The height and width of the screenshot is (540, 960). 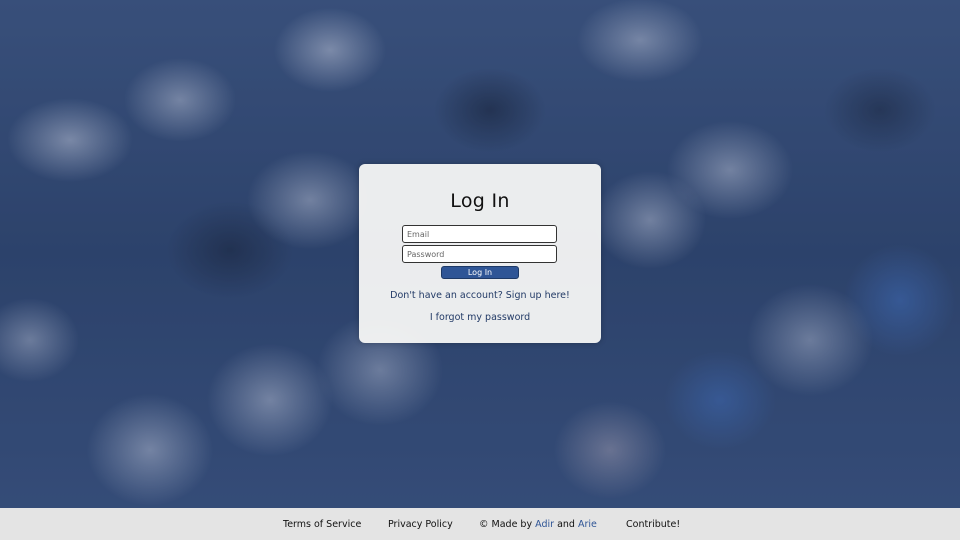 I want to click on contribute-link: Contribute!, so click(x=653, y=524).